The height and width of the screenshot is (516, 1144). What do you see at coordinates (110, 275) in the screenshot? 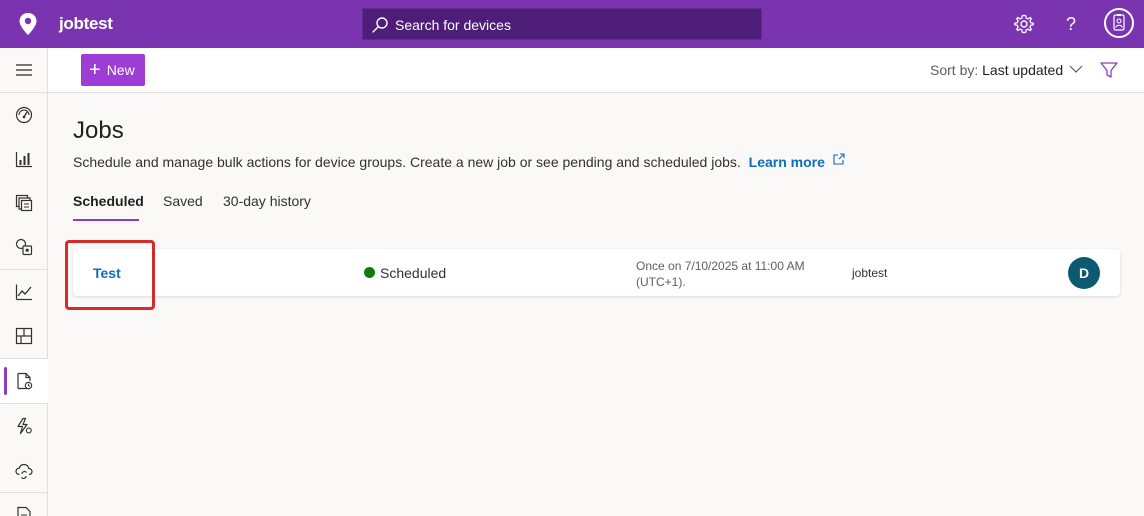
I see `annotation-highlight-box` at bounding box center [110, 275].